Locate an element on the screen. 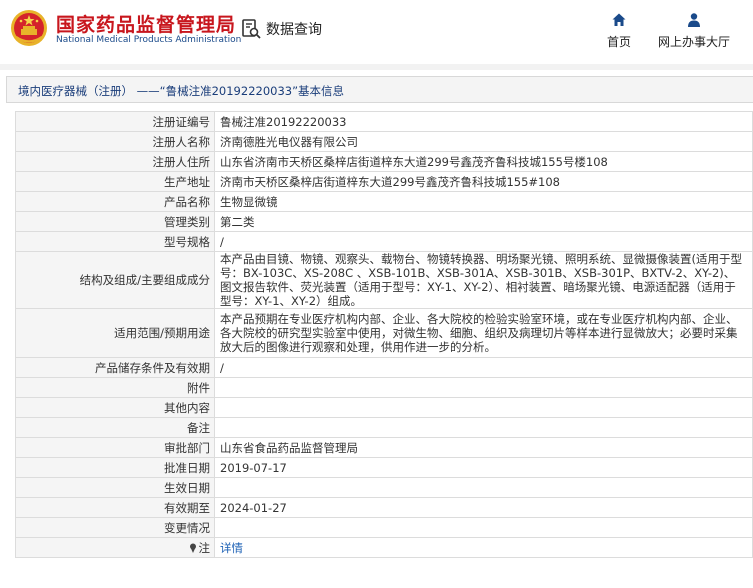 Image resolution: width=753 pixels, height=588 pixels. table-row: 生产地址 济南市天桥区桑梓店街道梓东大道299号鑫茂齐鲁科技城155#108 is located at coordinates (384, 181).